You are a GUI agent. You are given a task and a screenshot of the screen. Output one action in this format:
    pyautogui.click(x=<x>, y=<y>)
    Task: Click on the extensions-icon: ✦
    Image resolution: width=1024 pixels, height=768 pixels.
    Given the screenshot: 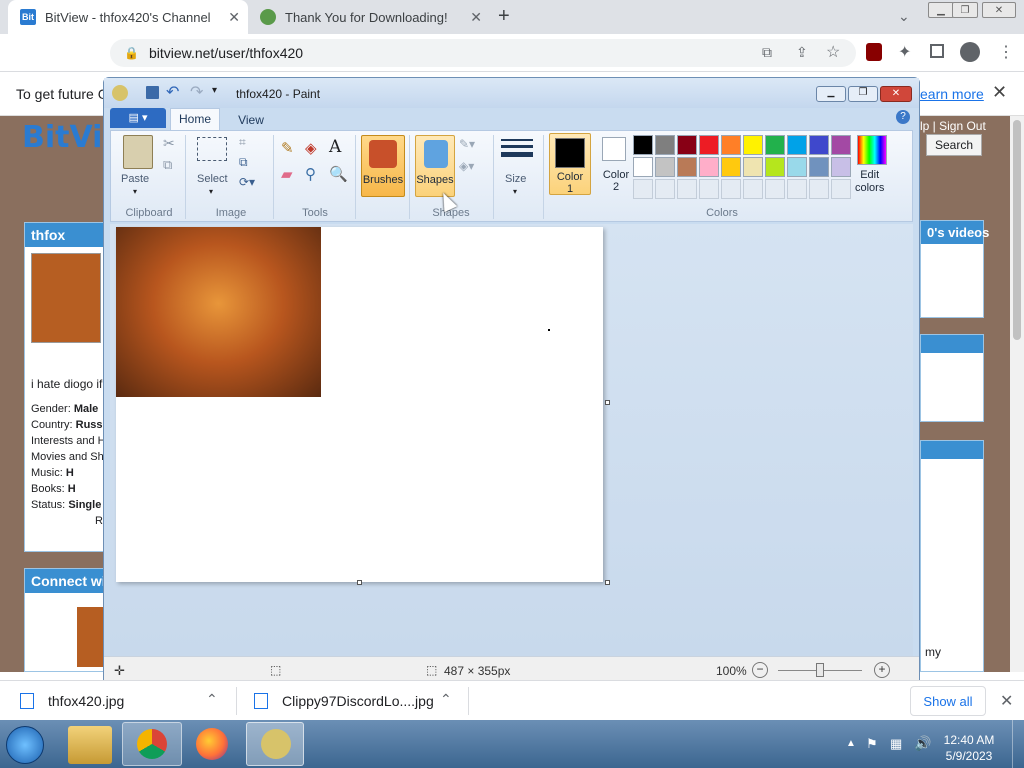 What is the action you would take?
    pyautogui.click(x=904, y=52)
    